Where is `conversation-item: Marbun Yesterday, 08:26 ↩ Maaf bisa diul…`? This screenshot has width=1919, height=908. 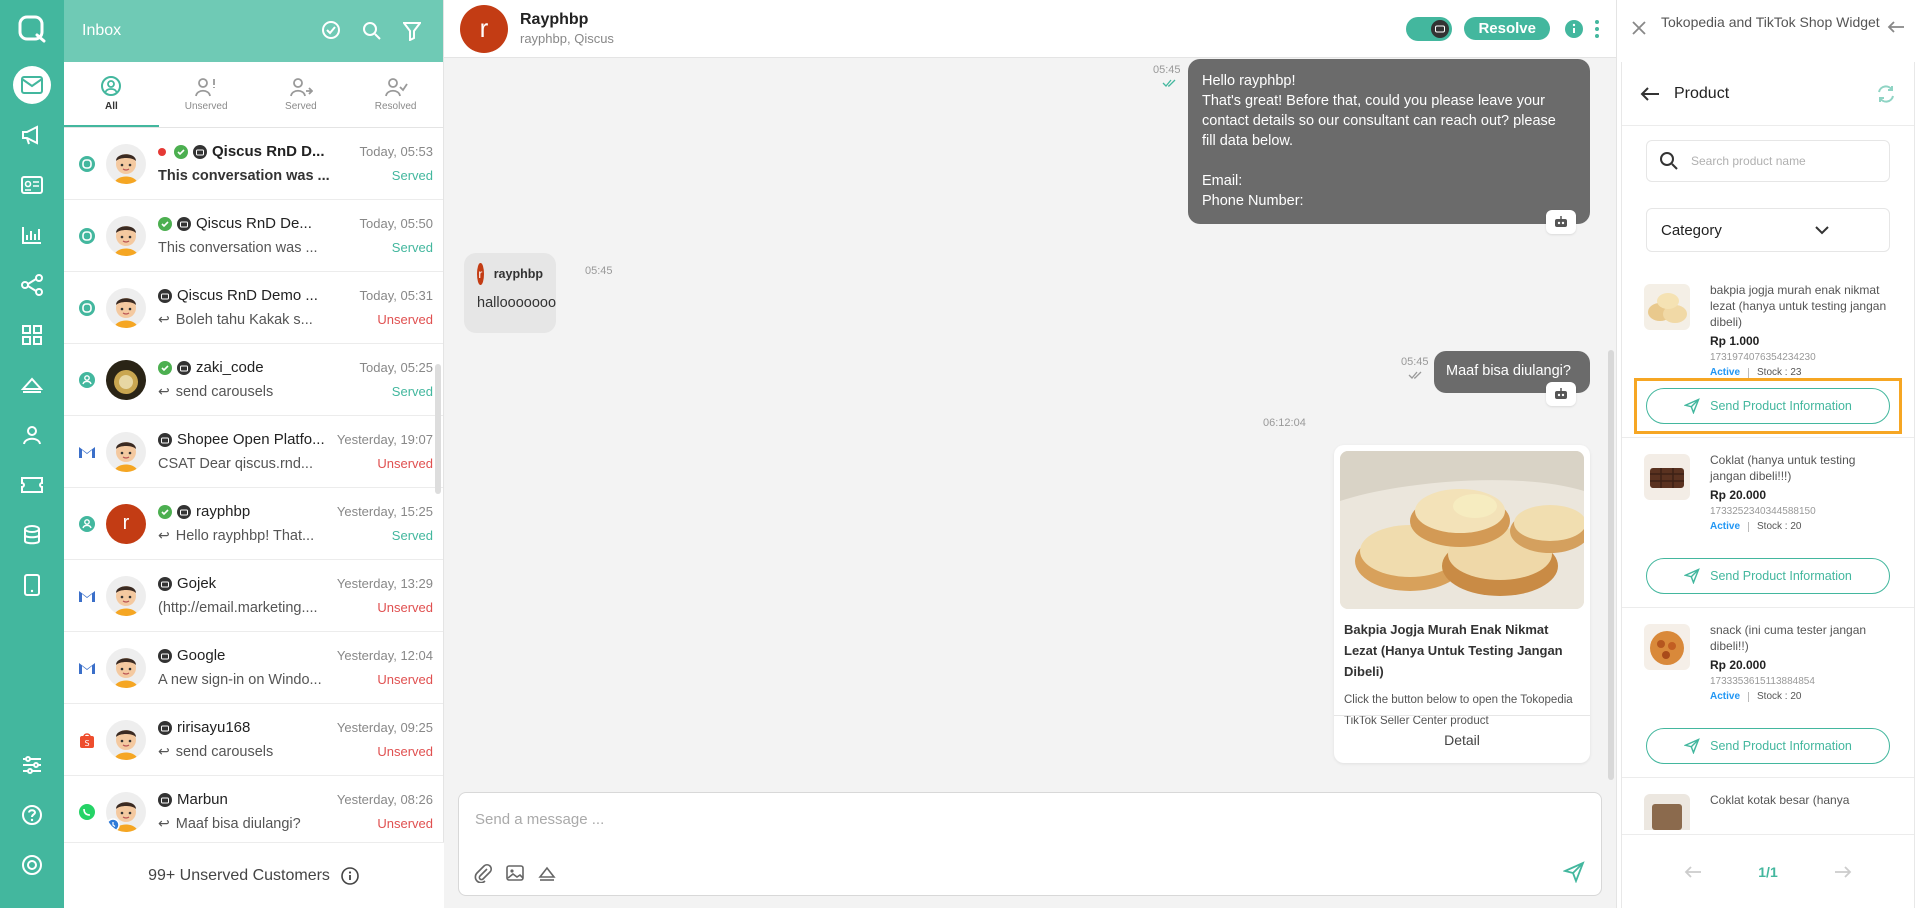
conversation-item: Marbun Yesterday, 08:26 ↩ Maaf bisa diul… is located at coordinates (253, 805).